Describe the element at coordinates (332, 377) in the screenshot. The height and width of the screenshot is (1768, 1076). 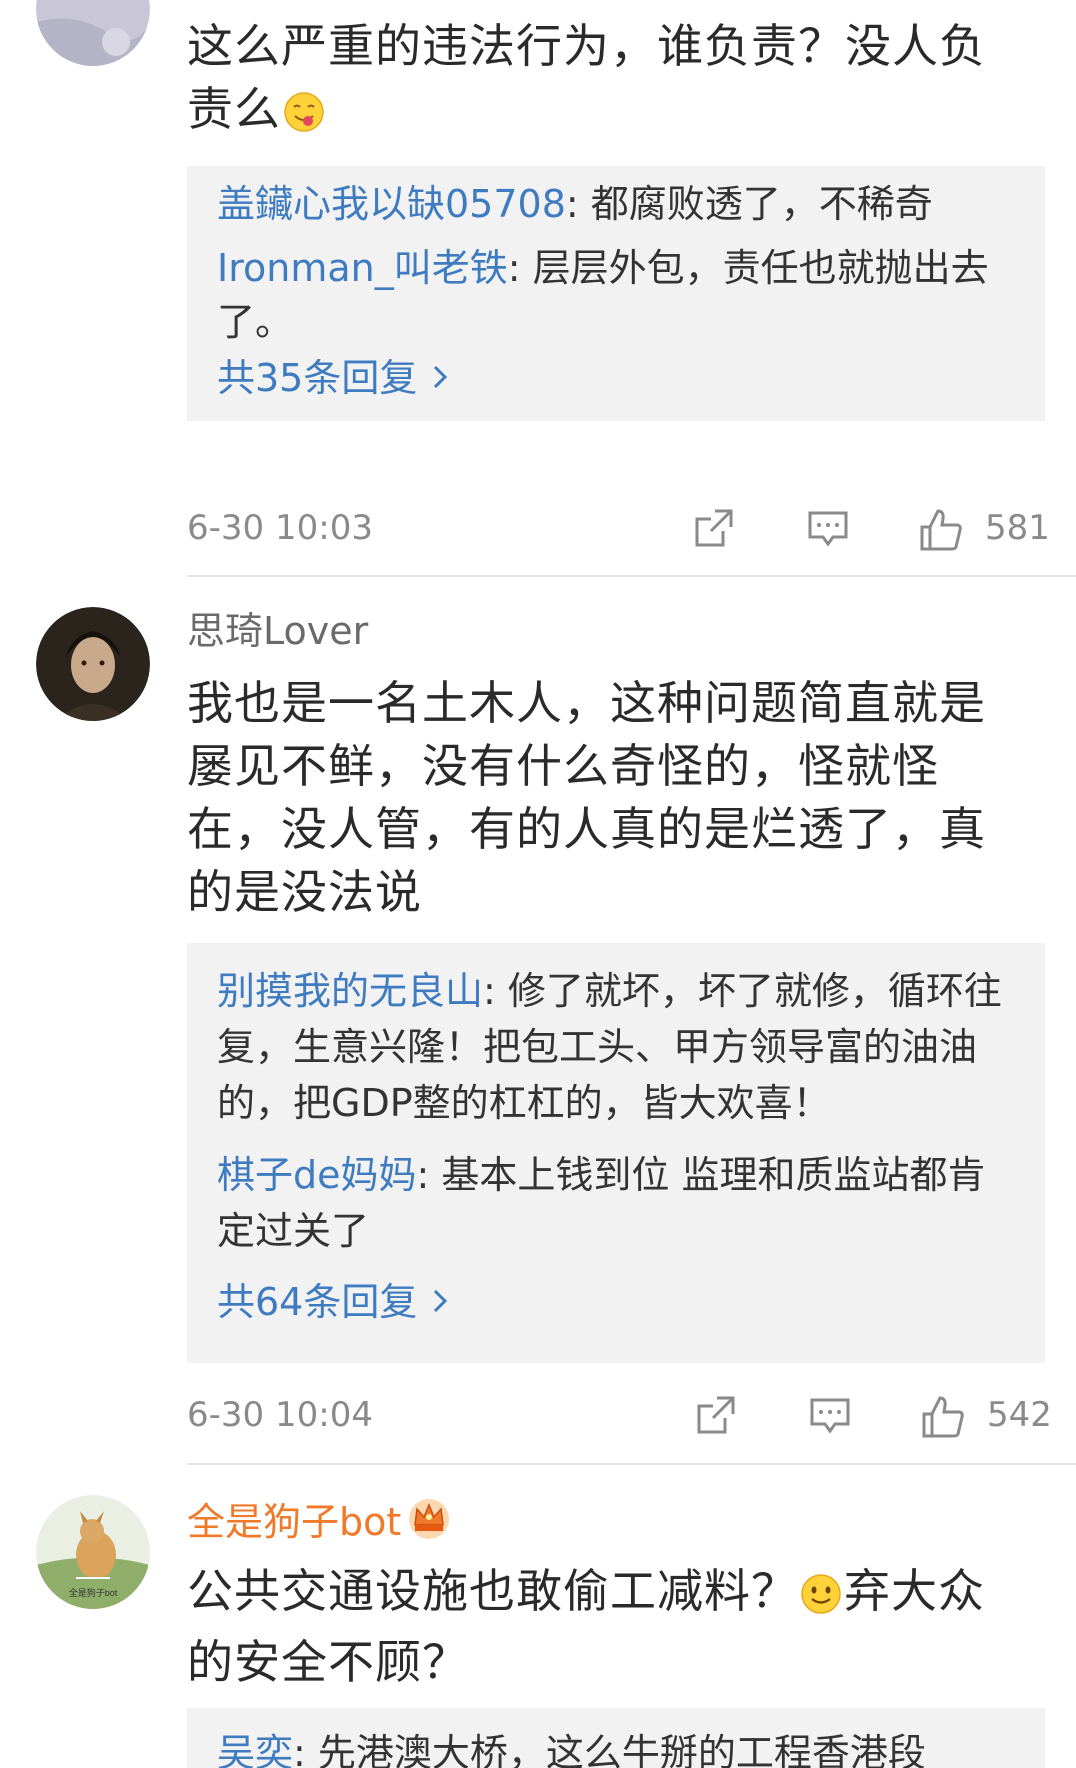
I see `more-replies-link: 共35条回复` at that location.